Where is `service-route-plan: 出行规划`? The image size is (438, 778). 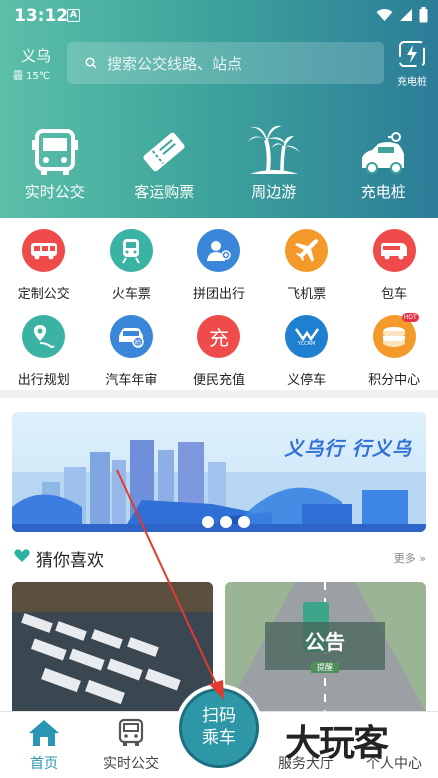
service-route-plan: 出行规划 is located at coordinates (44, 351).